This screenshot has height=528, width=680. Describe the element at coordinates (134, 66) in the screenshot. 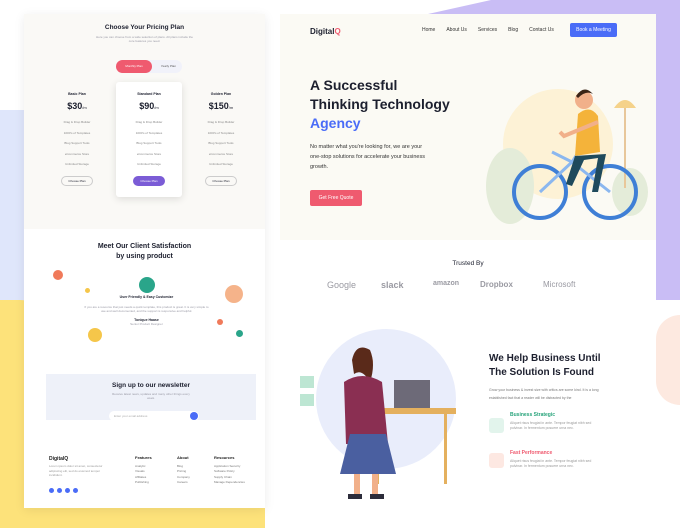

I see `toggle-monthly: Monthly Plan` at that location.